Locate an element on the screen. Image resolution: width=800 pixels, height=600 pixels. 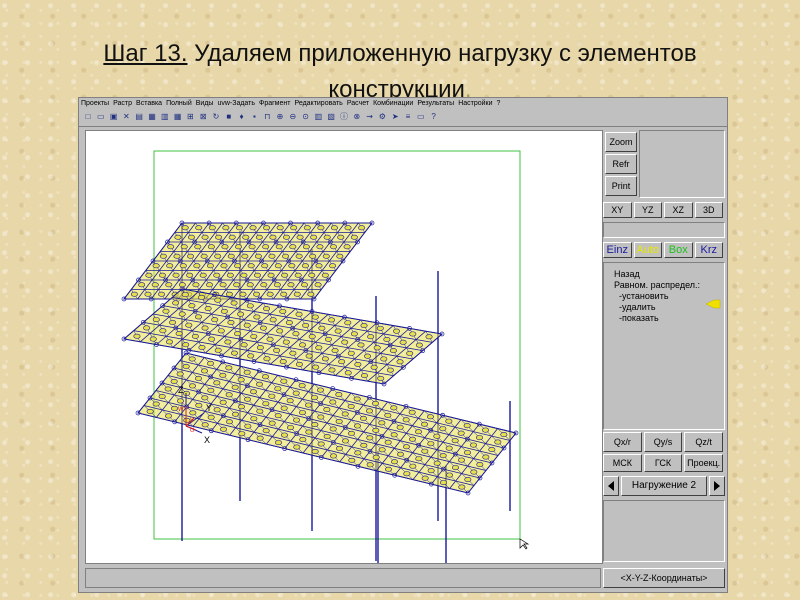
menu-item: Растр is located at coordinates (122, 104).